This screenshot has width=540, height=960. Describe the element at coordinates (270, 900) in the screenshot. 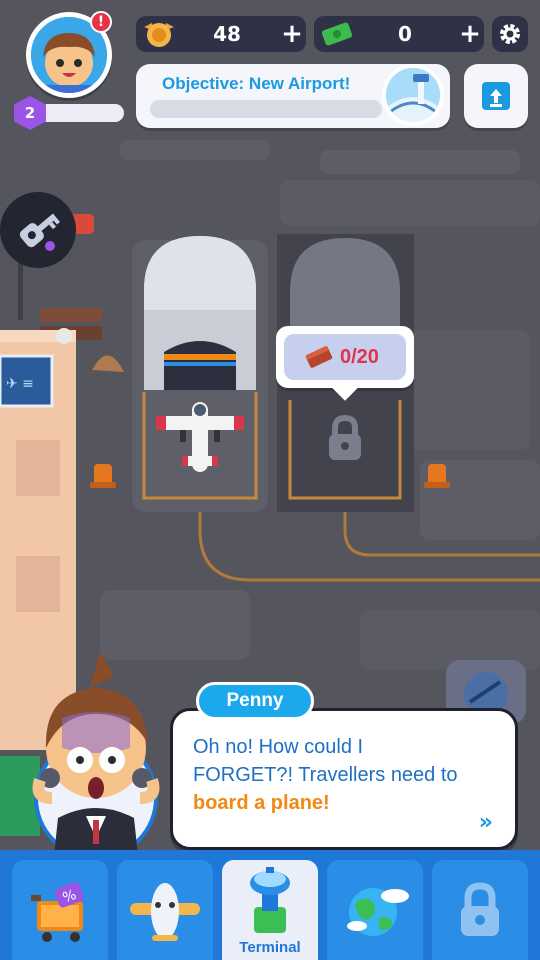

I see `terminal-tower-icon` at that location.